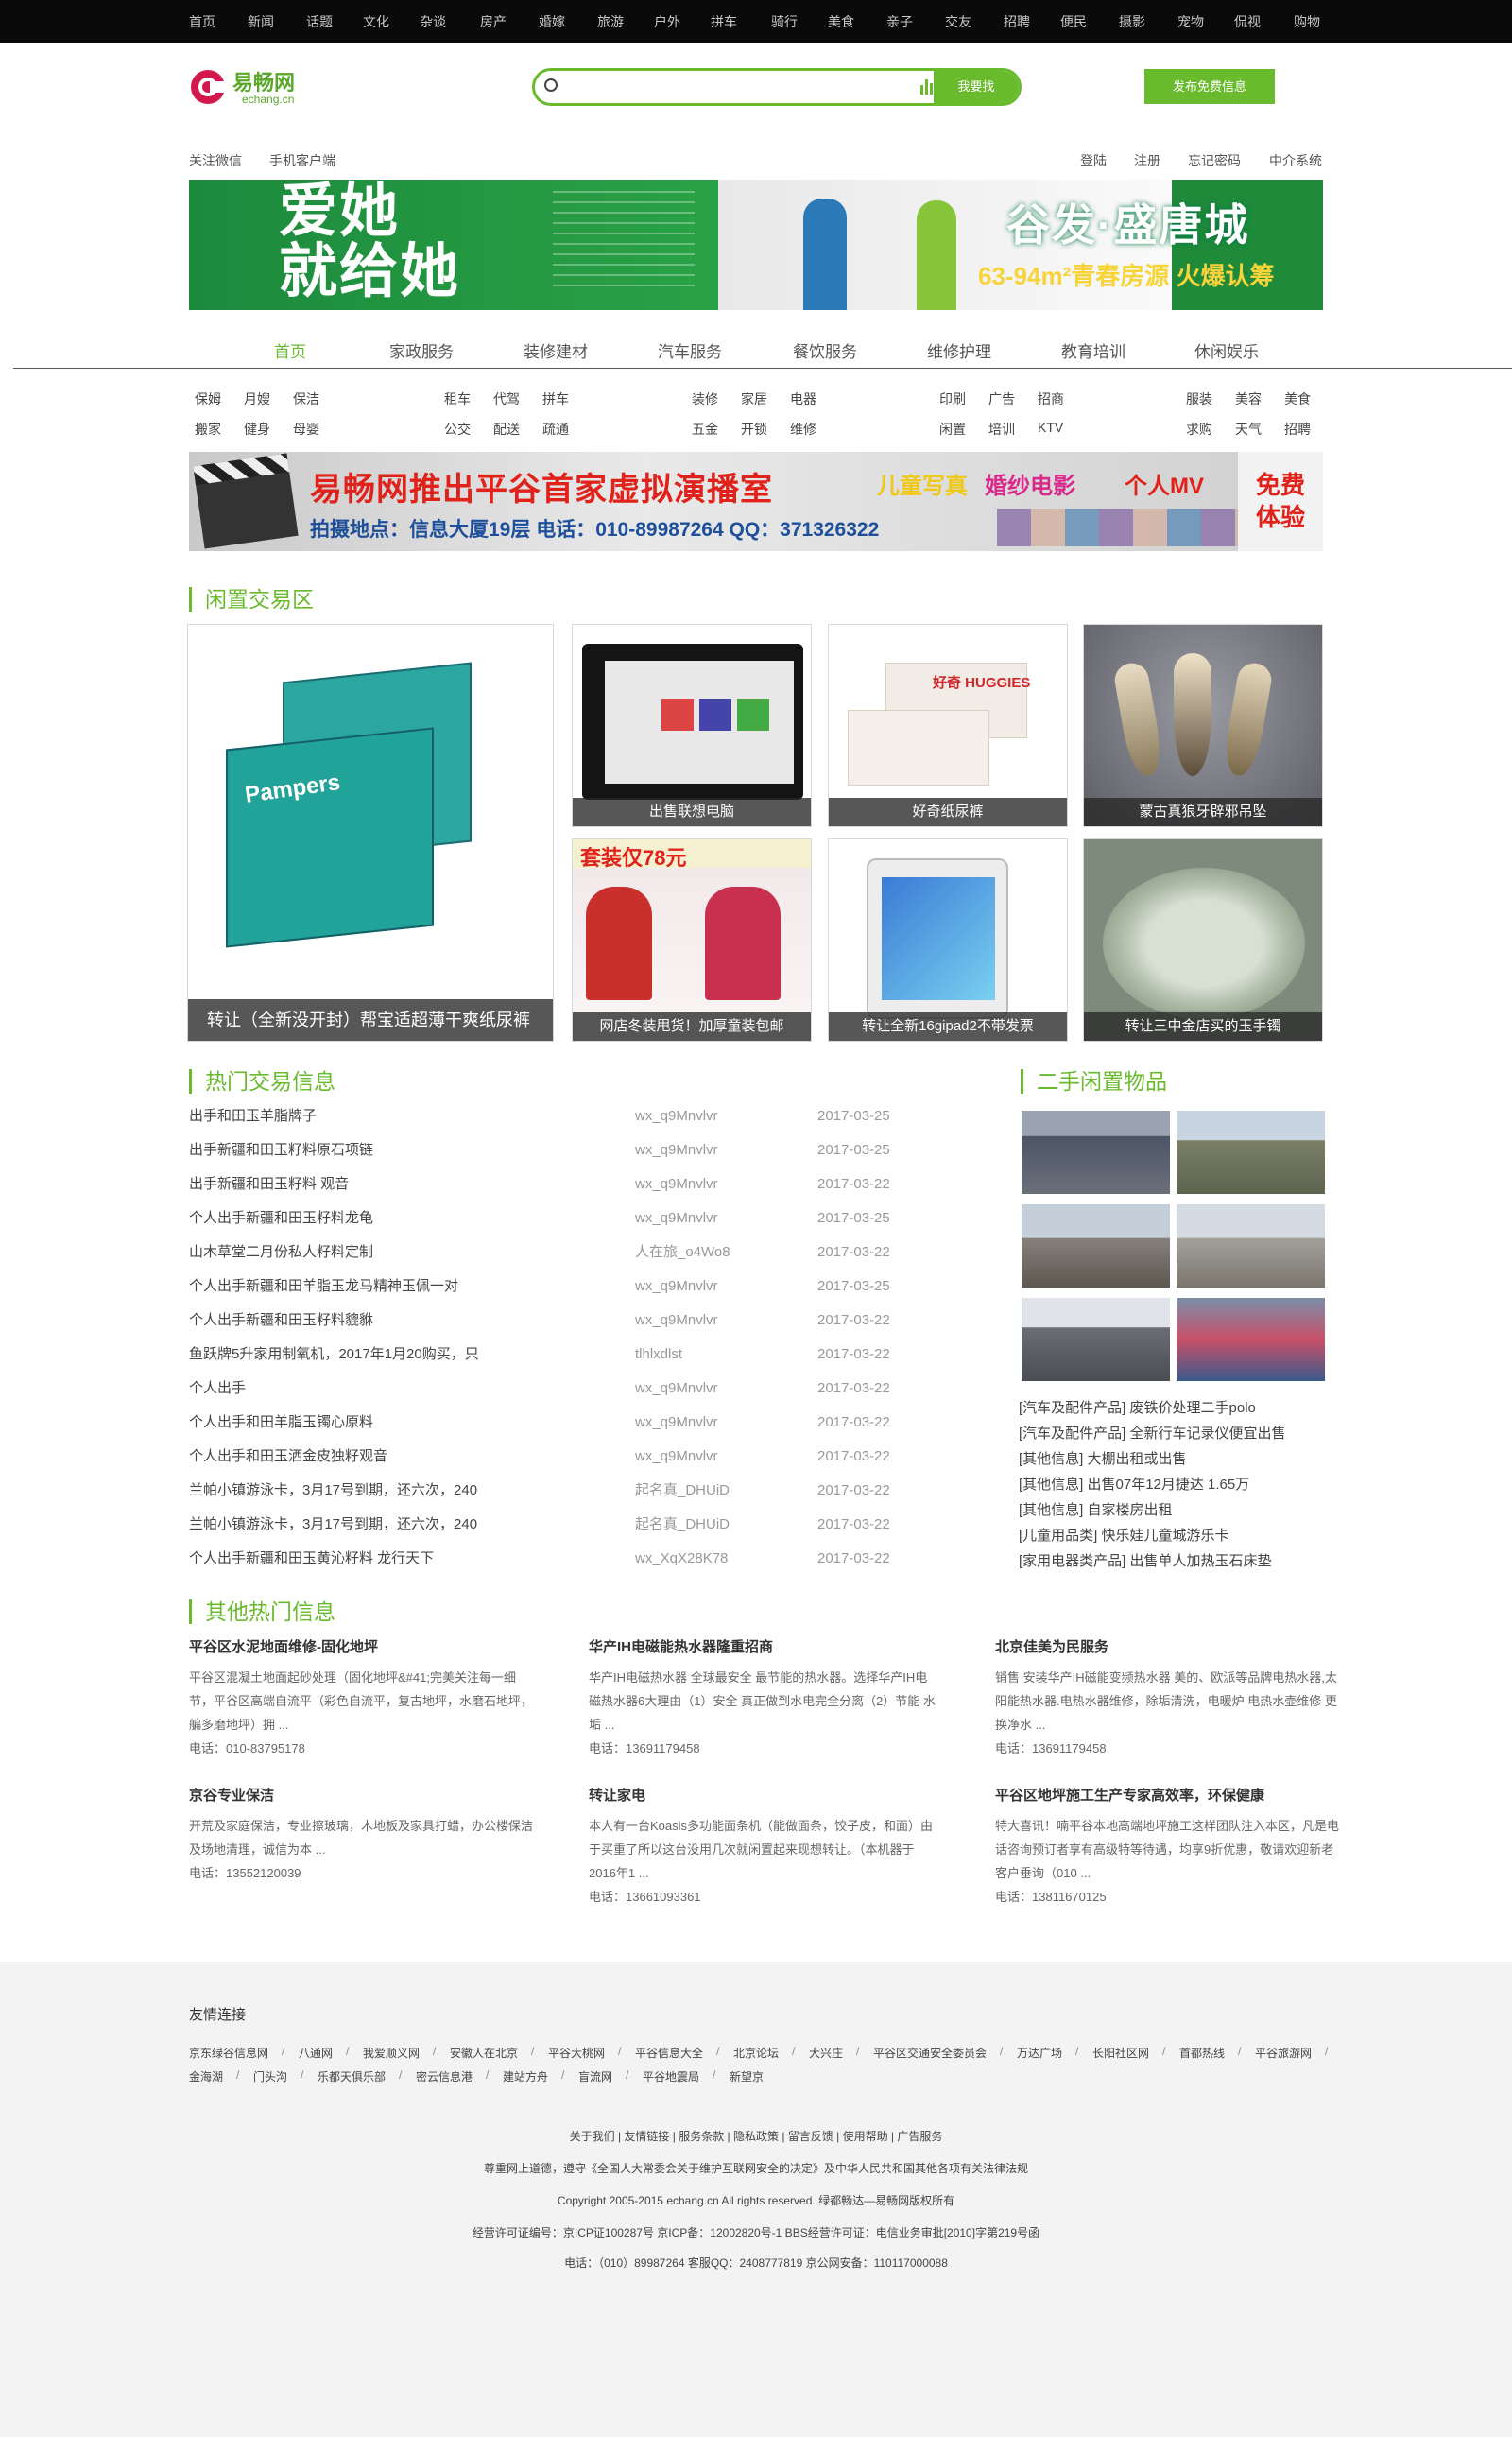 Image resolution: width=1512 pixels, height=2437 pixels. Describe the element at coordinates (1001, 430) in the screenshot. I see `sub-category-link: 培训` at that location.